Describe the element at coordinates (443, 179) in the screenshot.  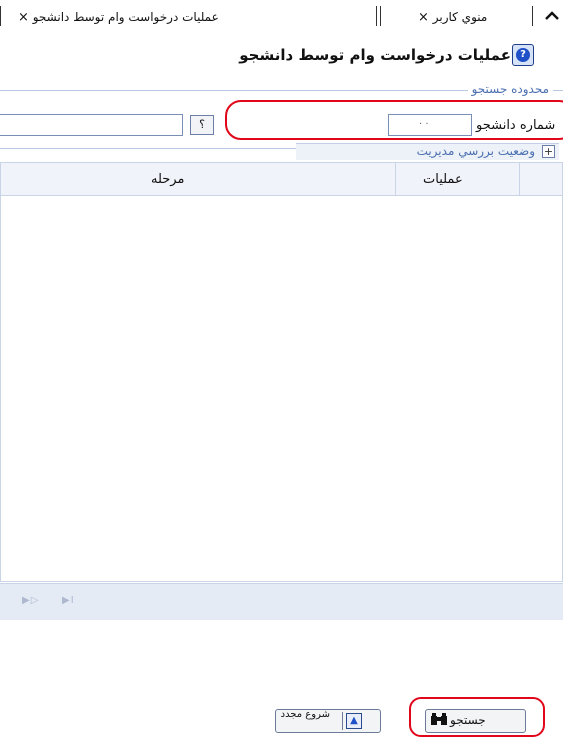
I see `column-header-operations: عملیات` at that location.